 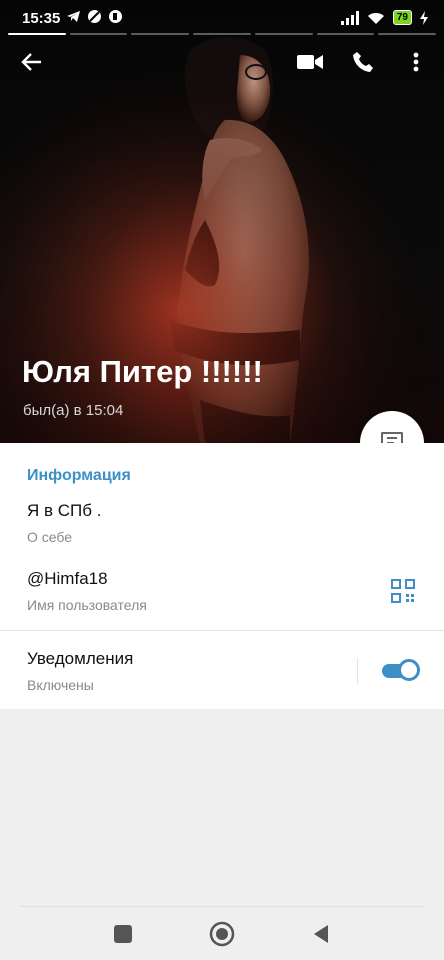 What do you see at coordinates (64, 510) in the screenshot?
I see `bio-value: Я в СПб .` at bounding box center [64, 510].